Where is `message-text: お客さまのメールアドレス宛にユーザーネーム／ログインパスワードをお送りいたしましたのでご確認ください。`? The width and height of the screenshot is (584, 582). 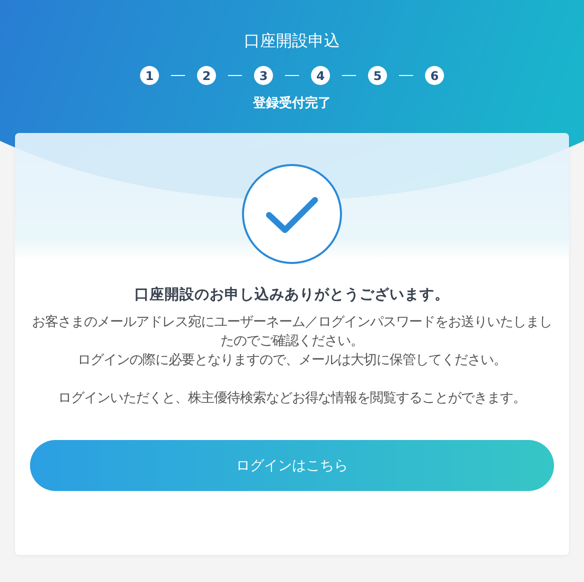 message-text: お客さまのメールアドレス宛にユーザーネーム／ログインパスワードをお送りいたしましたのでご確認ください。 is located at coordinates (292, 332).